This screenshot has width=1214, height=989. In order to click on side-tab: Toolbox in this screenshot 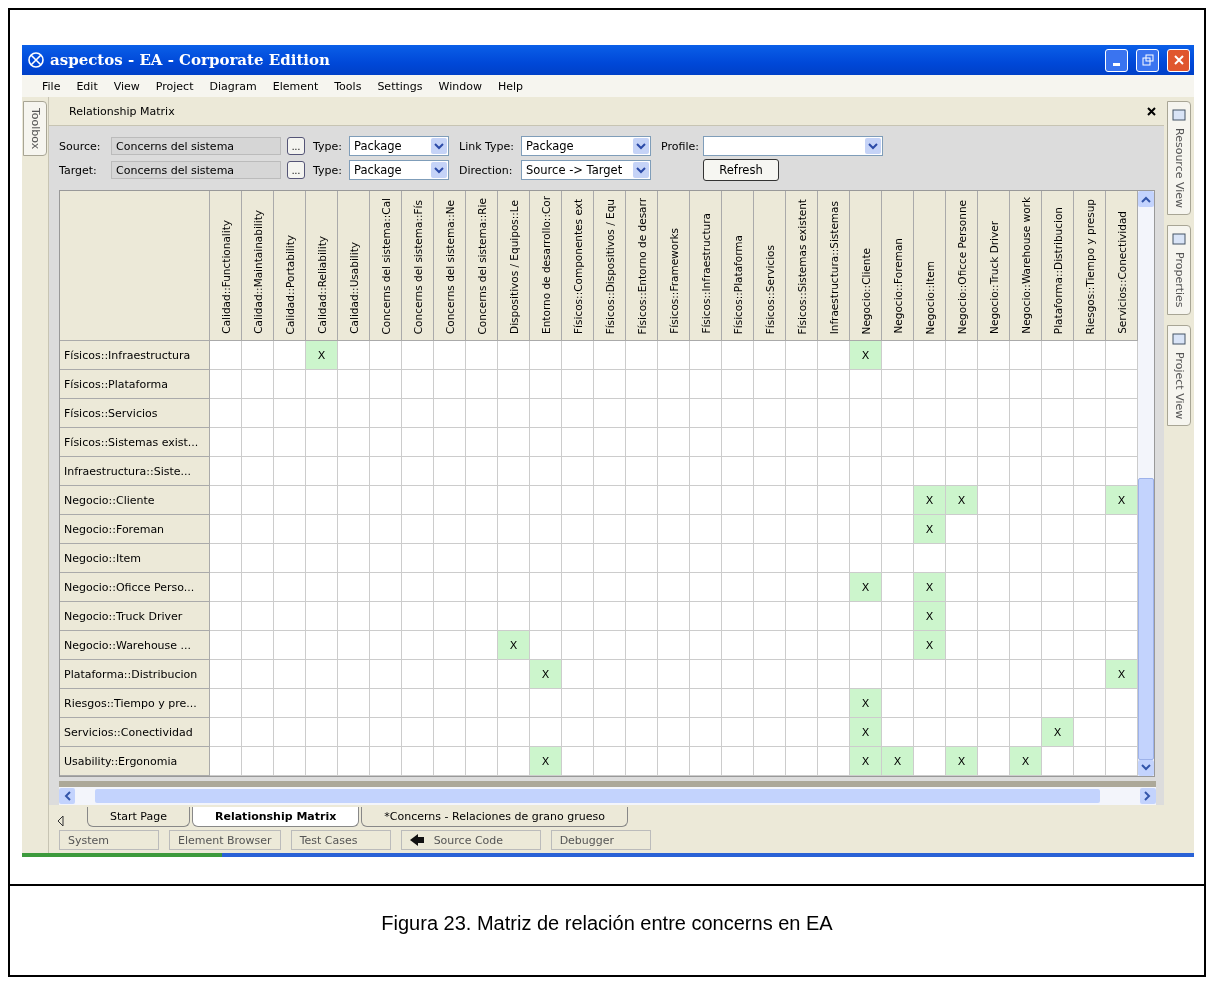, I will do `click(35, 129)`.